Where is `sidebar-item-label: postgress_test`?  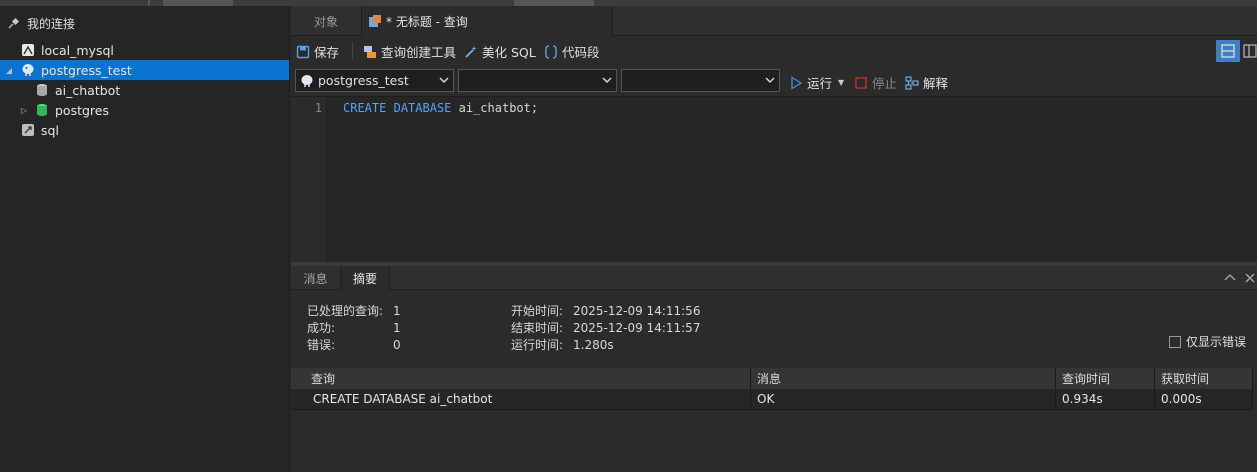 sidebar-item-label: postgress_test is located at coordinates (86, 70).